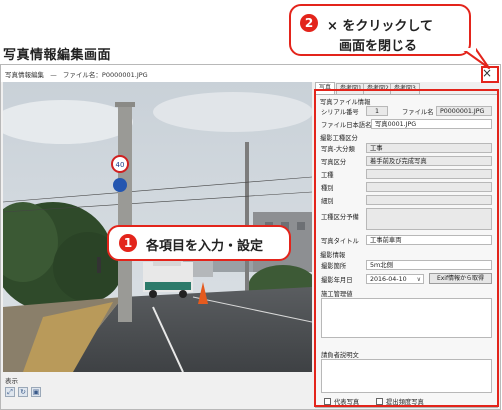 The width and height of the screenshot is (502, 410). Describe the element at coordinates (475, 58) in the screenshot. I see `callout-pointer` at that location.